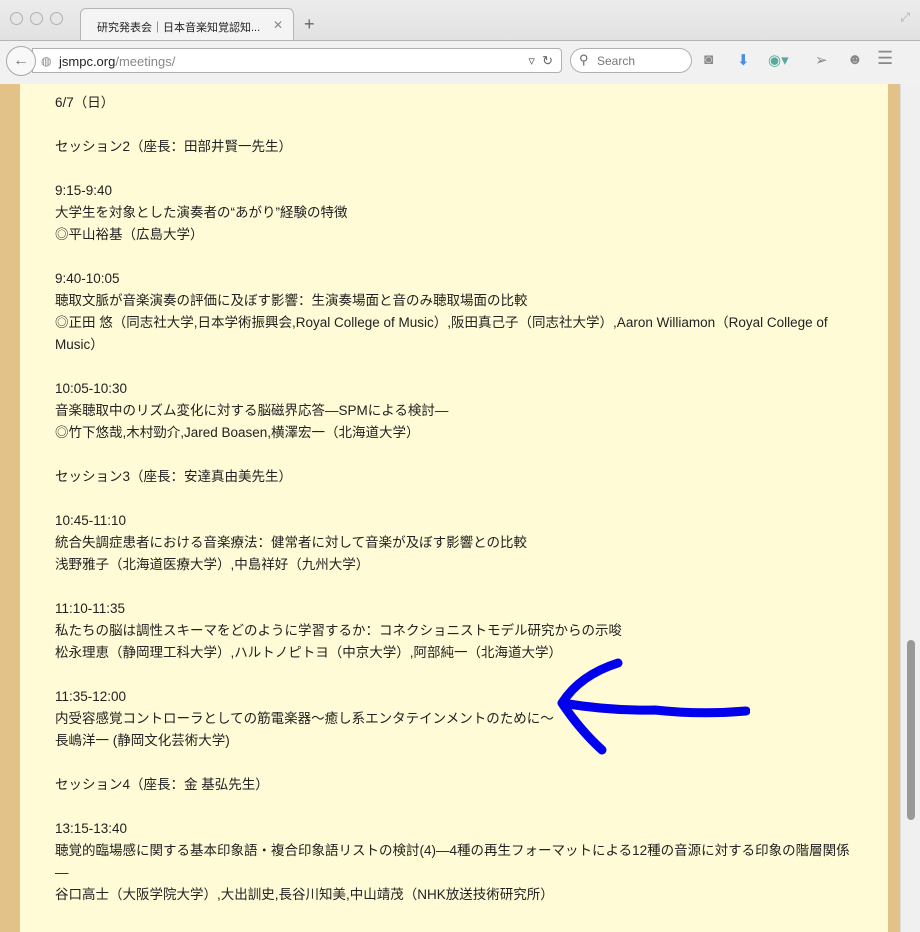  Describe the element at coordinates (90, 608) in the screenshot. I see `talk-time: 11:10-11:35` at that location.